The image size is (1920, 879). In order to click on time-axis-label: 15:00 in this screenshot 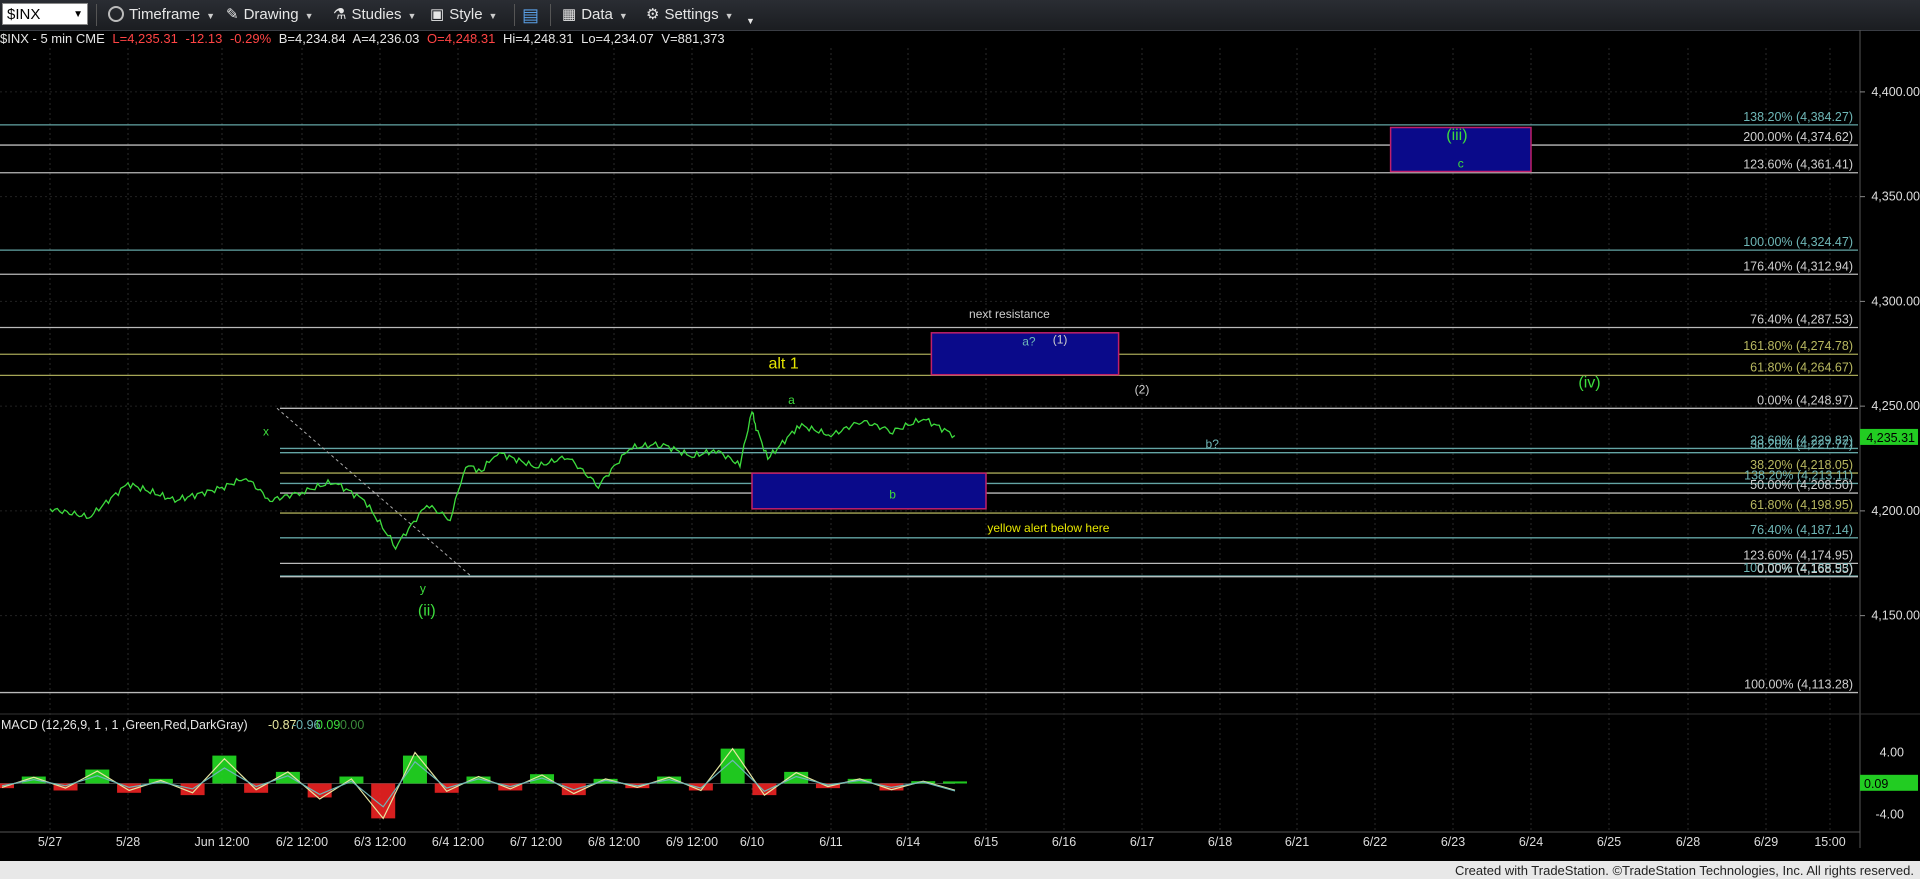, I will do `click(1829, 842)`.